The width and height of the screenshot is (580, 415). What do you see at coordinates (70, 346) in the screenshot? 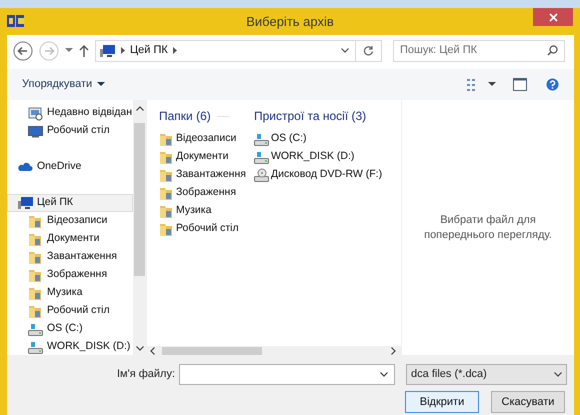
I see `sidebar-item: WORK_DISK (D:)` at bounding box center [70, 346].